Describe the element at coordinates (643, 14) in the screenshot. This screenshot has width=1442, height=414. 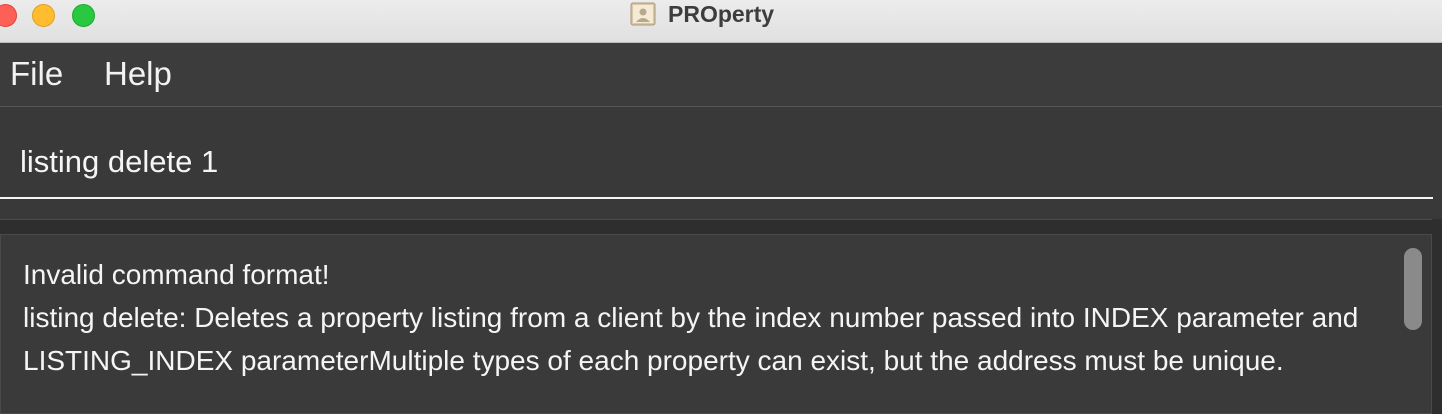
I see `contacts-book-icon` at that location.